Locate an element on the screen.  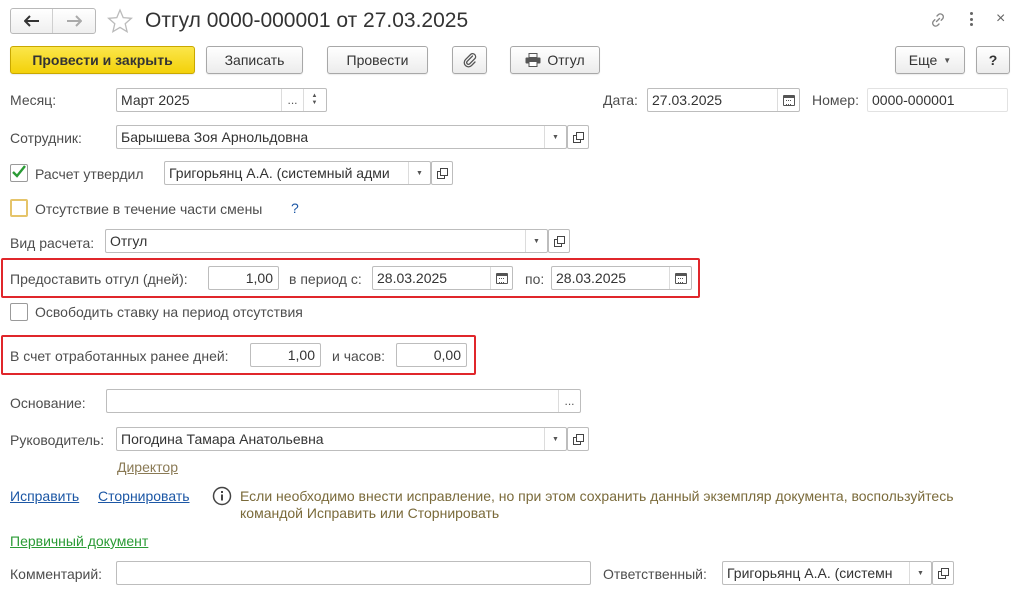
responsible-dropdown-button: ▼ is located at coordinates (920, 573).